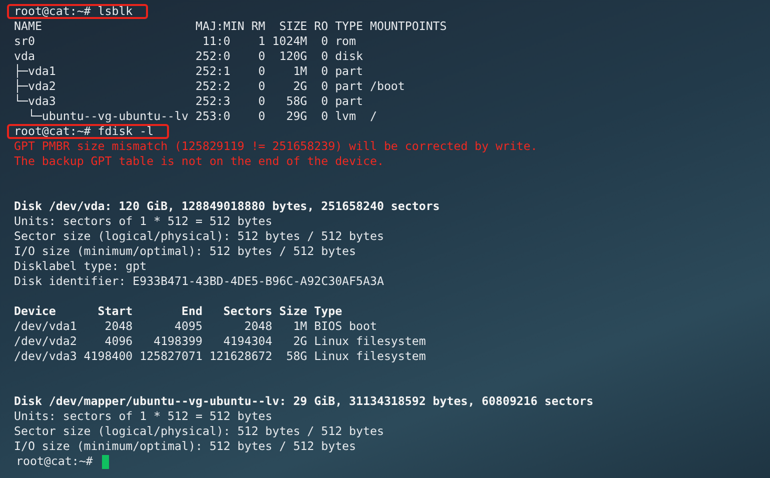 The image size is (770, 478). What do you see at coordinates (54, 461) in the screenshot?
I see `command-prompt: root@cat:~#` at bounding box center [54, 461].